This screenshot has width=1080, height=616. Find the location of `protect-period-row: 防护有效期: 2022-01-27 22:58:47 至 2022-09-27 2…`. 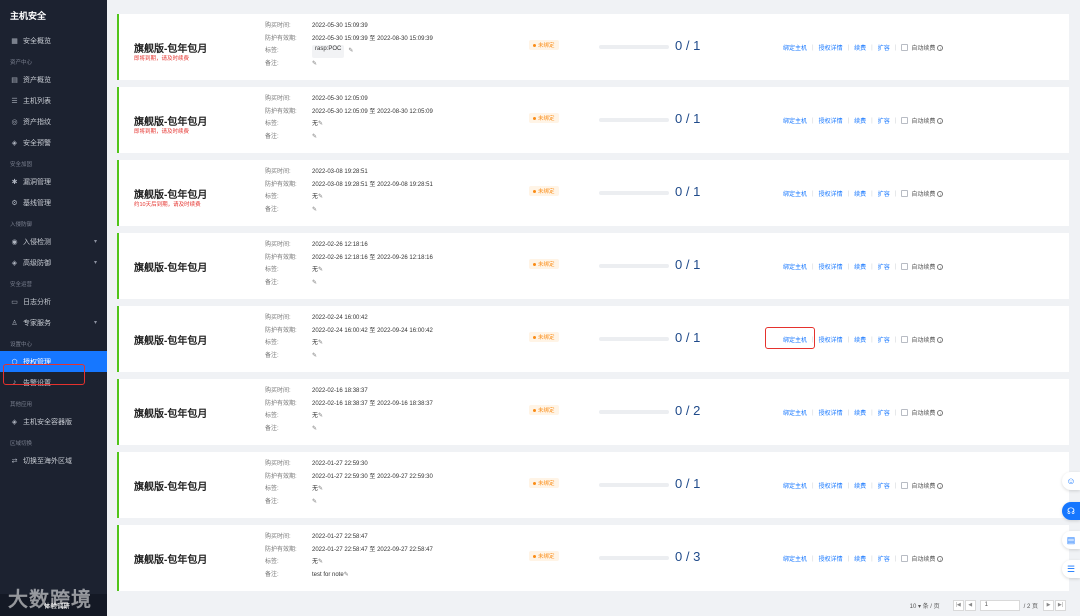

protect-period-row: 防护有效期: 2022-01-27 22:58:47 至 2022-09-27 2… is located at coordinates (349, 550).